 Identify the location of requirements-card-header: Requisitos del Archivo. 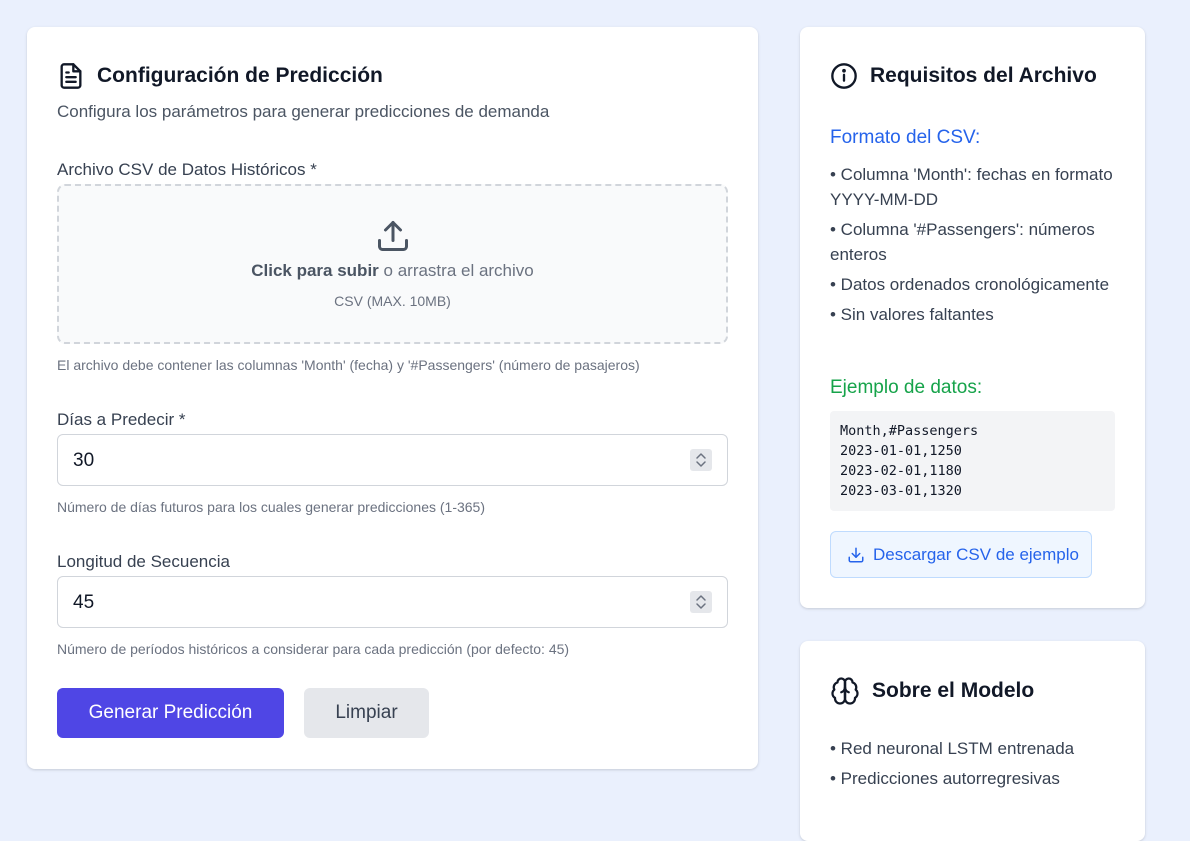
(963, 76).